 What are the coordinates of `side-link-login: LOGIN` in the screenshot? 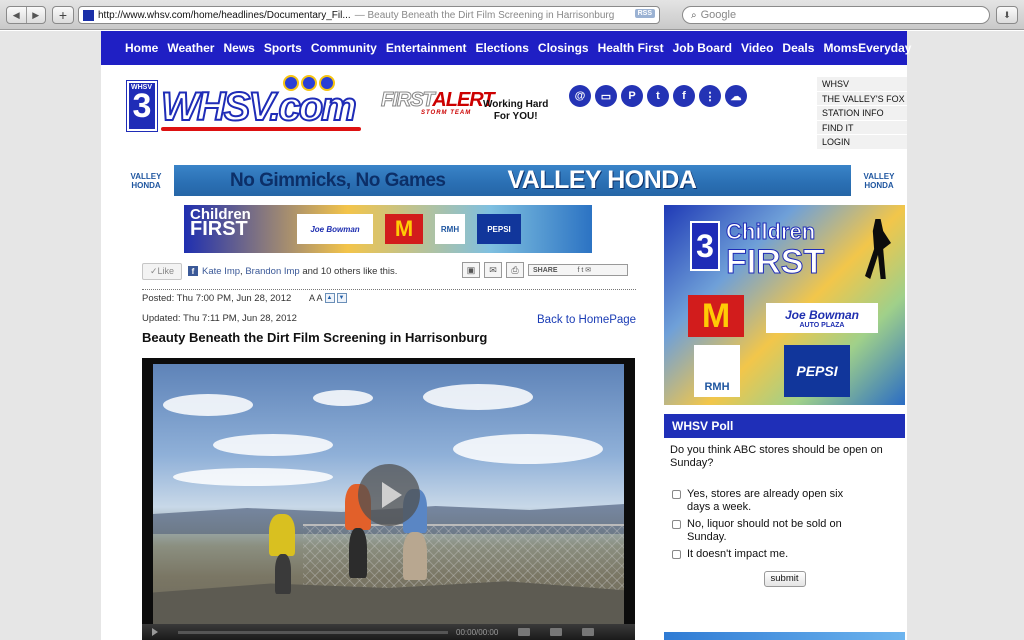 It's located at (862, 142).